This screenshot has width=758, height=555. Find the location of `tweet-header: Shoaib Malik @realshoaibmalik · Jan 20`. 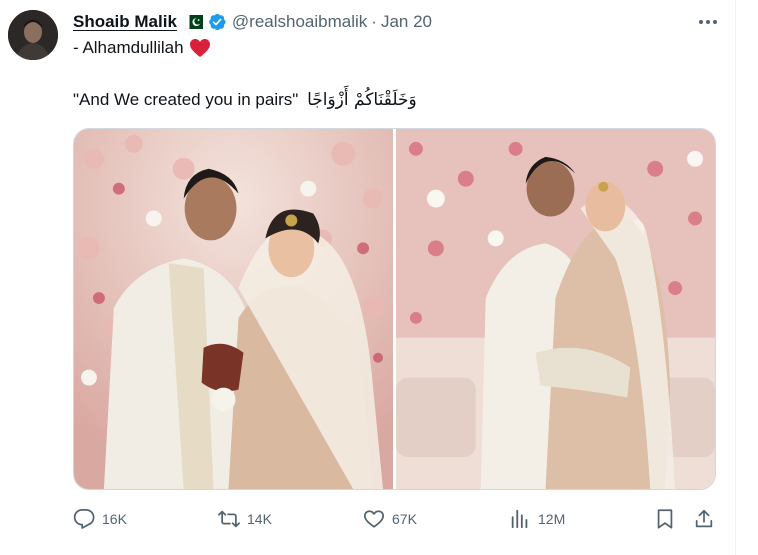

tweet-header: Shoaib Malik @realshoaibmalik · Jan 20 is located at coordinates (252, 22).